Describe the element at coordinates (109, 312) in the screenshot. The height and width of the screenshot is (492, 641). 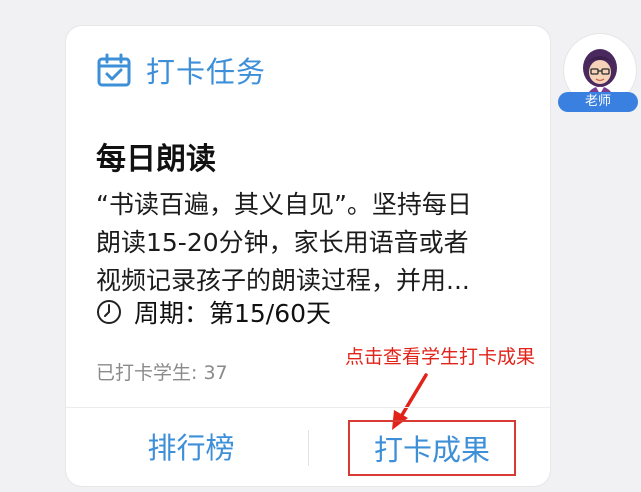
I see `clock-icon` at that location.